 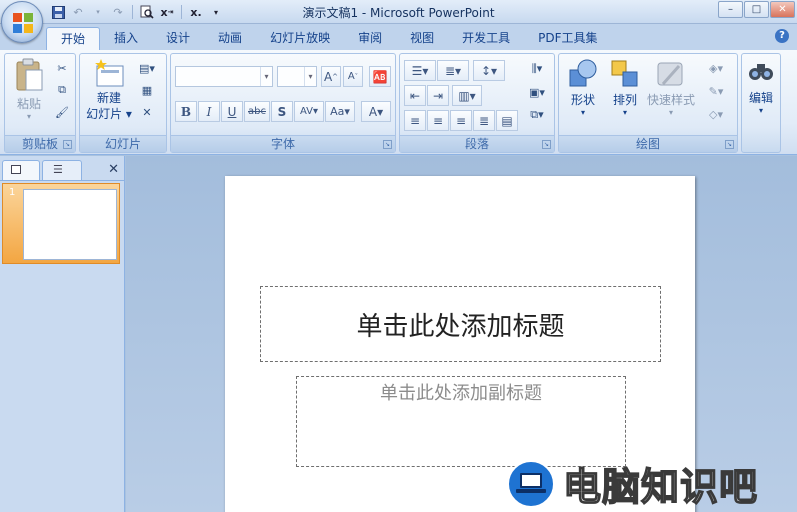 What do you see at coordinates (209, 111) in the screenshot?
I see `italic-button: I` at bounding box center [209, 111].